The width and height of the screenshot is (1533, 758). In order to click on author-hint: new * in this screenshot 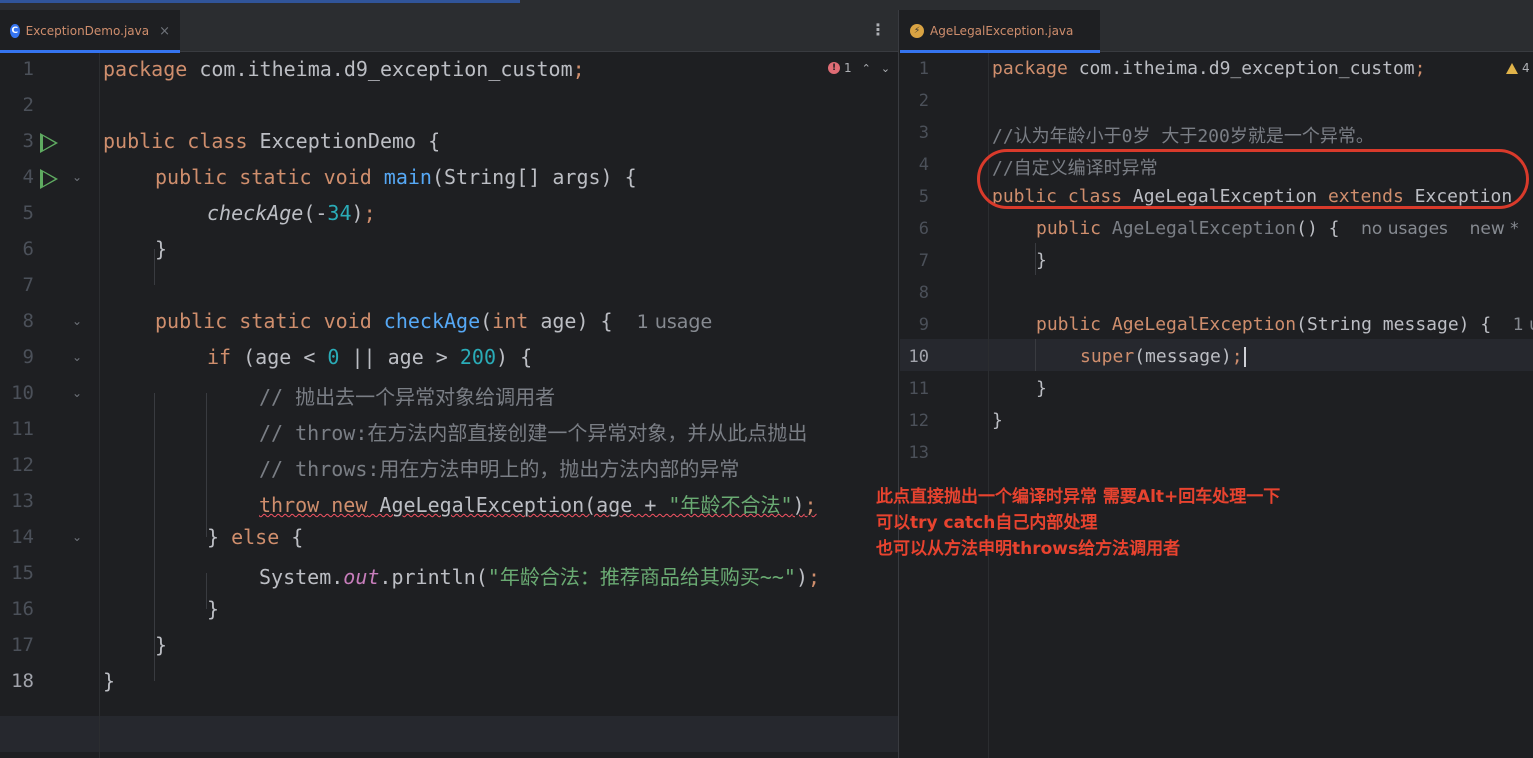, I will do `click(1494, 229)`.